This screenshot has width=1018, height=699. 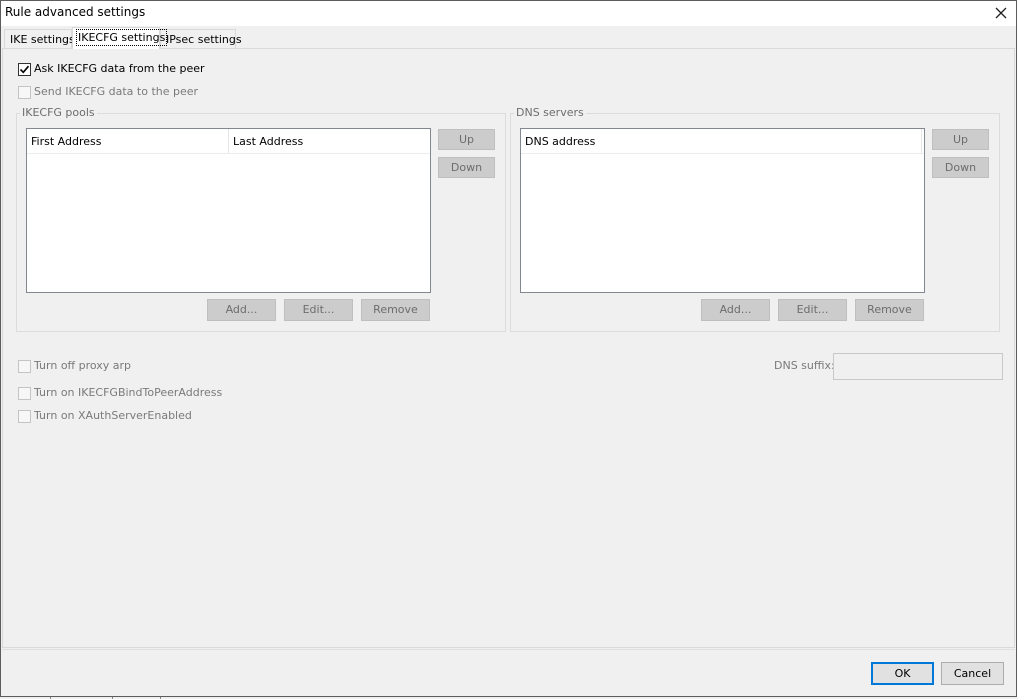 What do you see at coordinates (128, 141) in the screenshot?
I see `column-header-first-address: First Address` at bounding box center [128, 141].